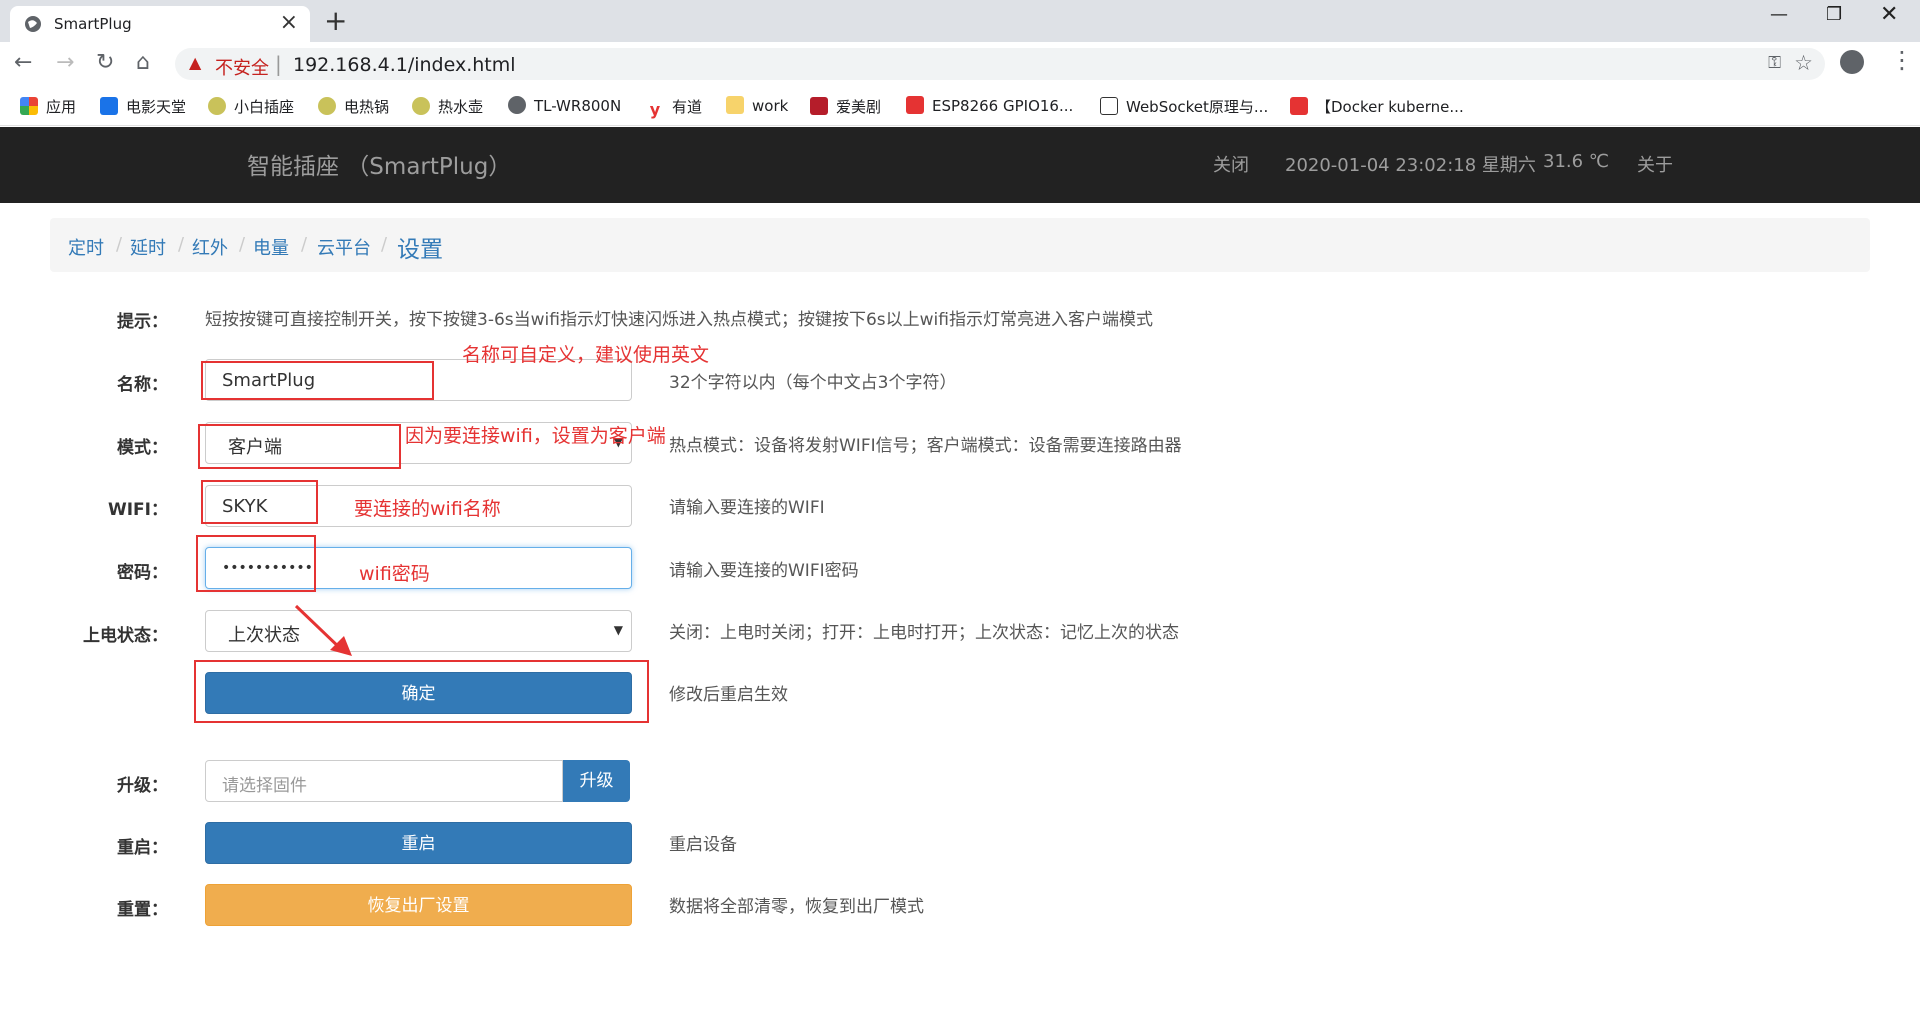 Image resolution: width=1920 pixels, height=1030 pixels. I want to click on name-label: 名称：, so click(142, 385).